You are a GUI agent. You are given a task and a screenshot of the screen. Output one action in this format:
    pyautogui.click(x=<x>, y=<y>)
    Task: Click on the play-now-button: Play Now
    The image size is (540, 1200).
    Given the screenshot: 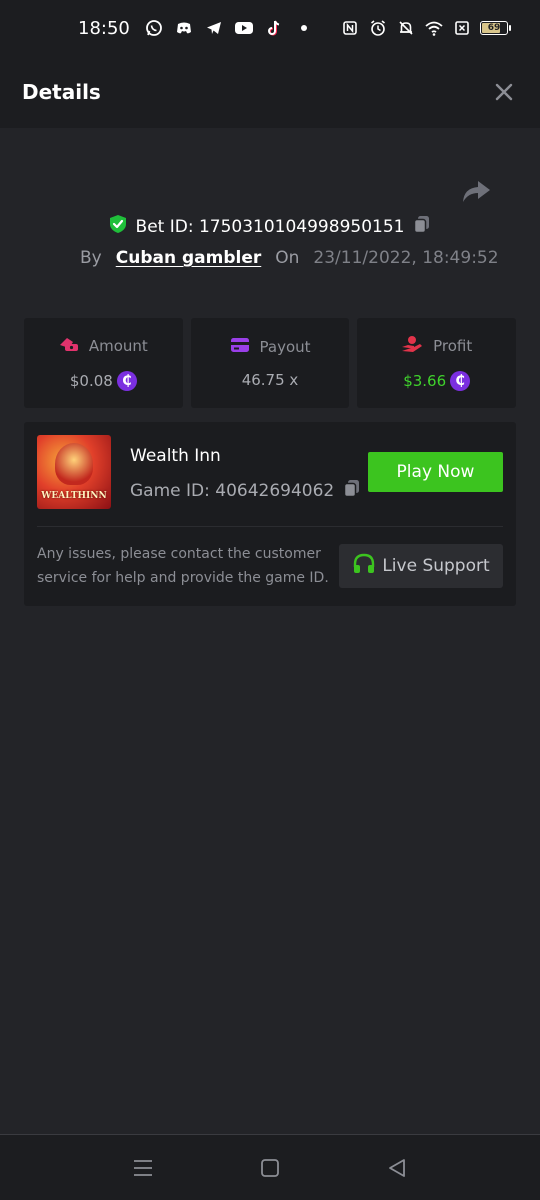 What is the action you would take?
    pyautogui.click(x=435, y=472)
    